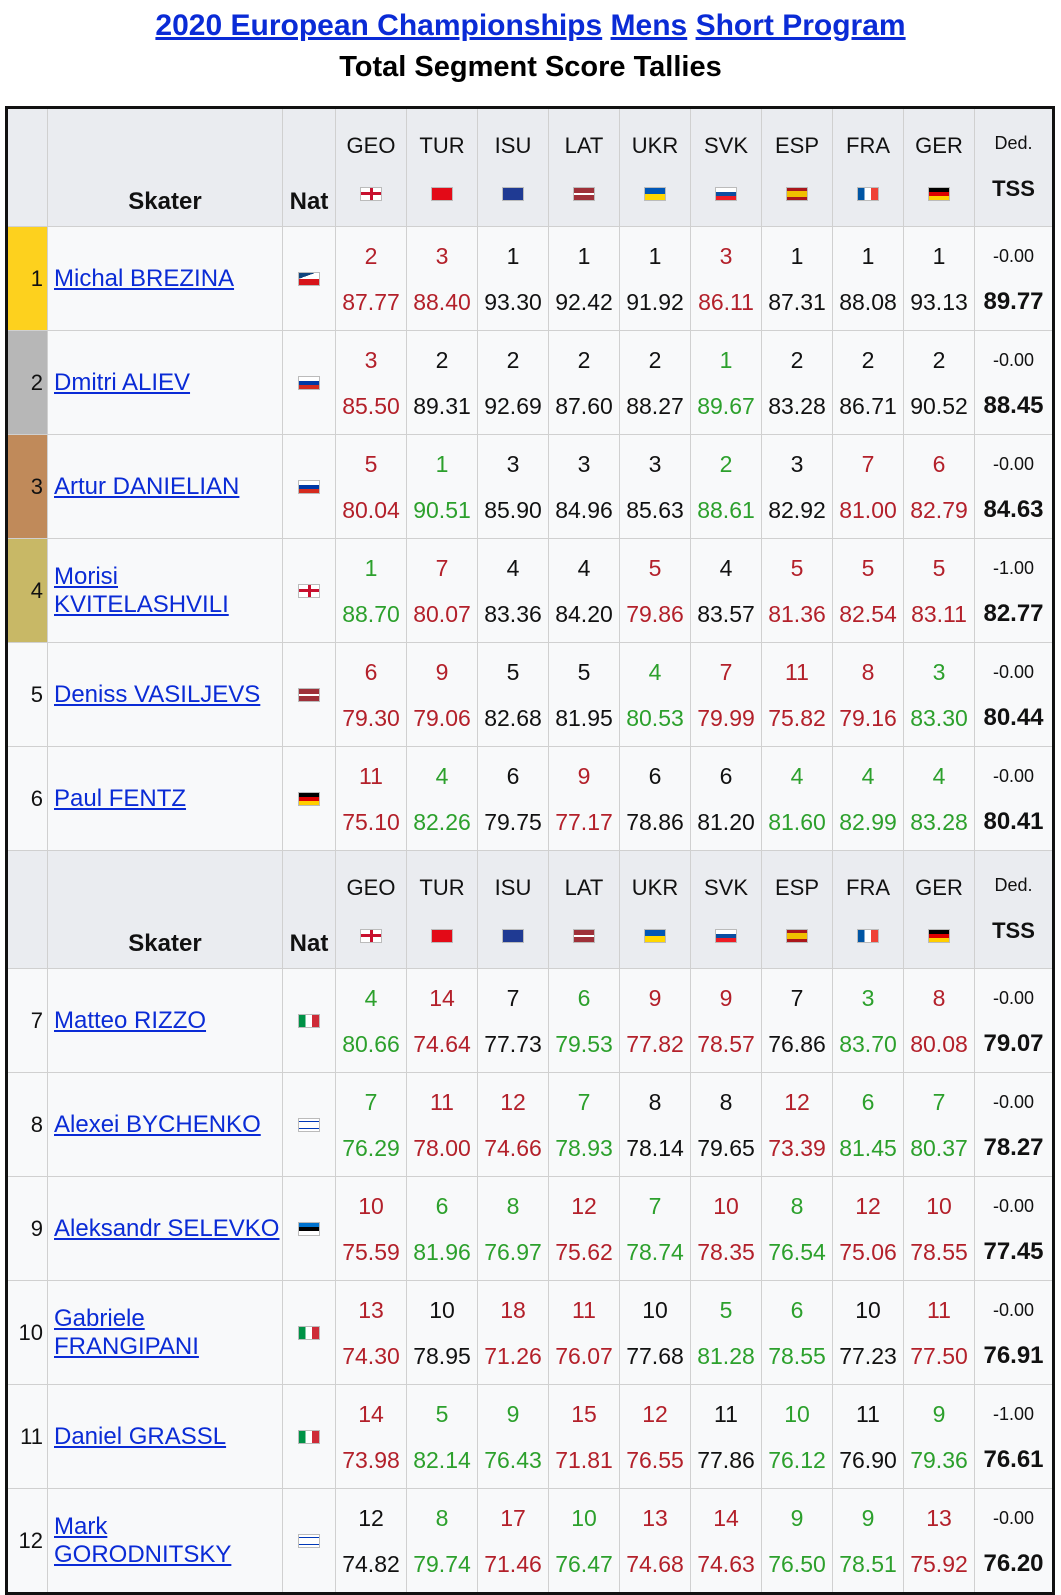 Image resolution: width=1061 pixels, height=1595 pixels. Describe the element at coordinates (120, 798) in the screenshot. I see `skater-link: Paul FENTZ` at that location.